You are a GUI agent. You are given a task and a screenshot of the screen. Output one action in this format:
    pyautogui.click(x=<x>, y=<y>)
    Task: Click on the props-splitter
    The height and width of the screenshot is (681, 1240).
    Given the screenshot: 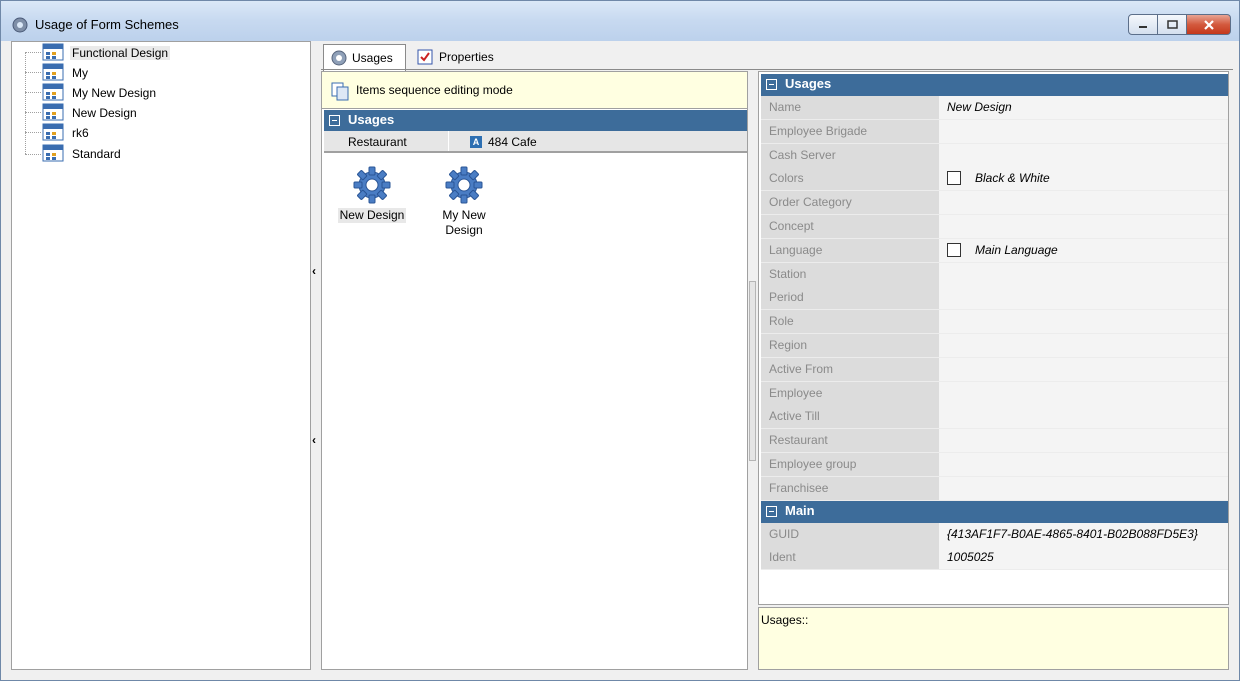 What is the action you would take?
    pyautogui.click(x=753, y=370)
    